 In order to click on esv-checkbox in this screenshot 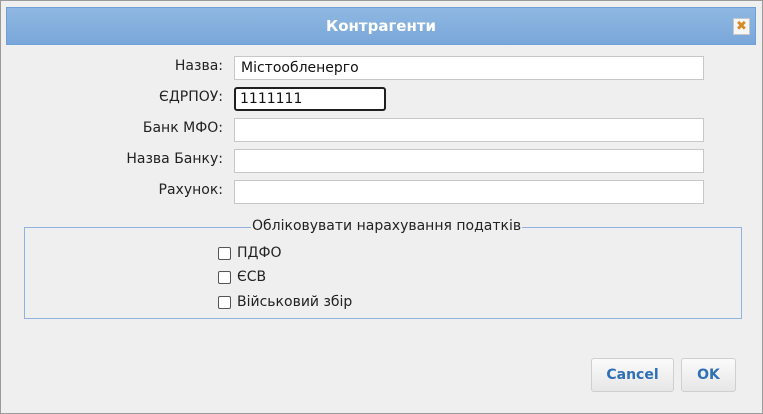, I will do `click(224, 277)`.